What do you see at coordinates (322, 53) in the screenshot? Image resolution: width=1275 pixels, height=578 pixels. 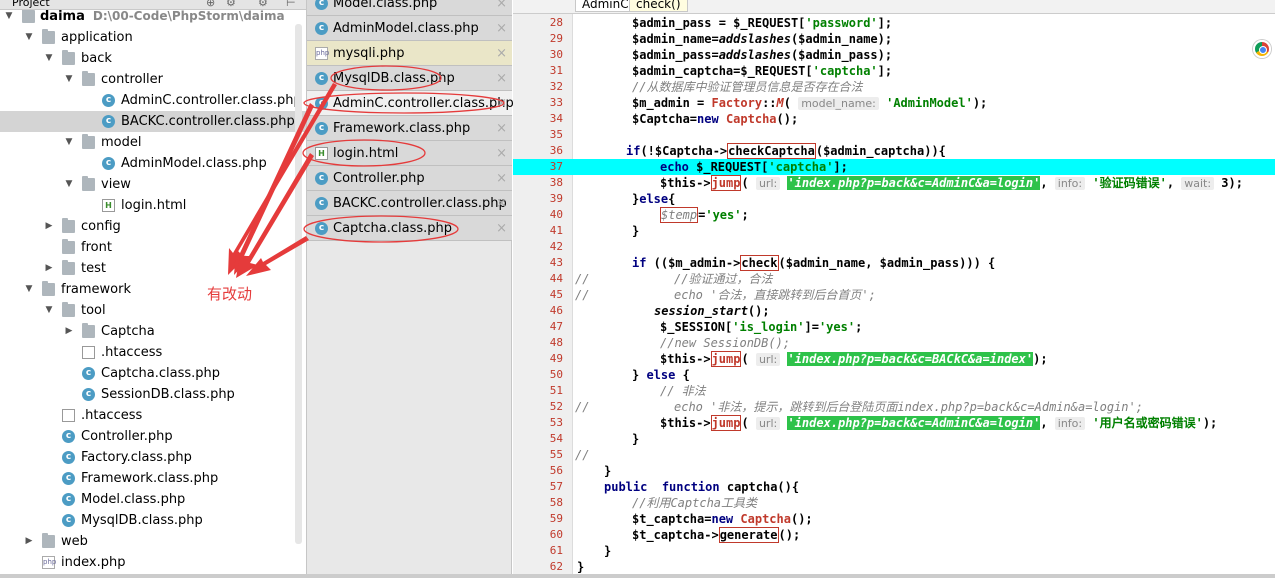 I see `php-file-icon: php` at bounding box center [322, 53].